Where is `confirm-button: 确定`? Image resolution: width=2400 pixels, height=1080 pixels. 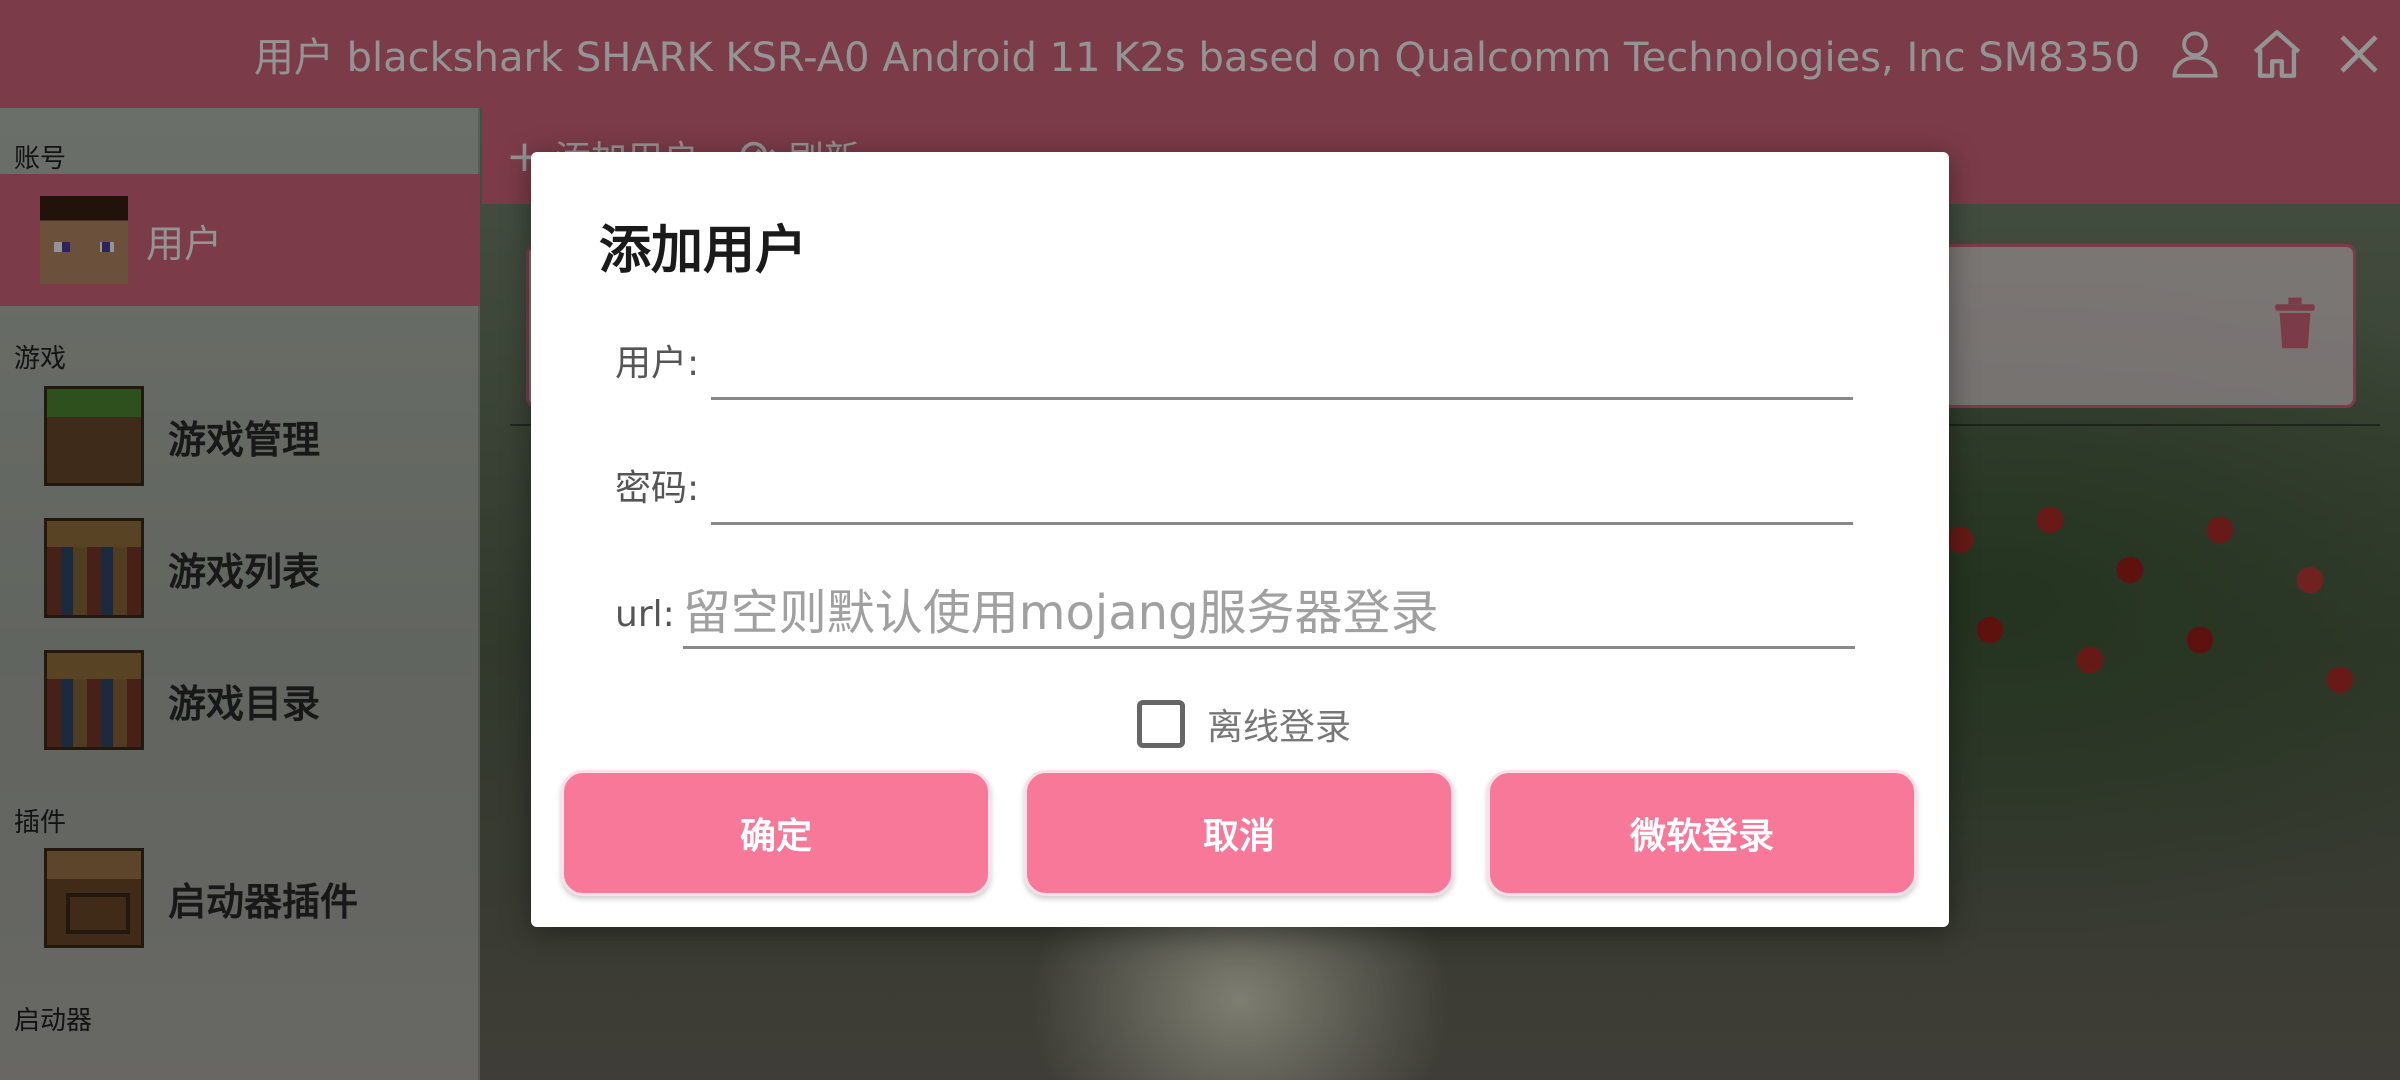
confirm-button: 确定 is located at coordinates (776, 833).